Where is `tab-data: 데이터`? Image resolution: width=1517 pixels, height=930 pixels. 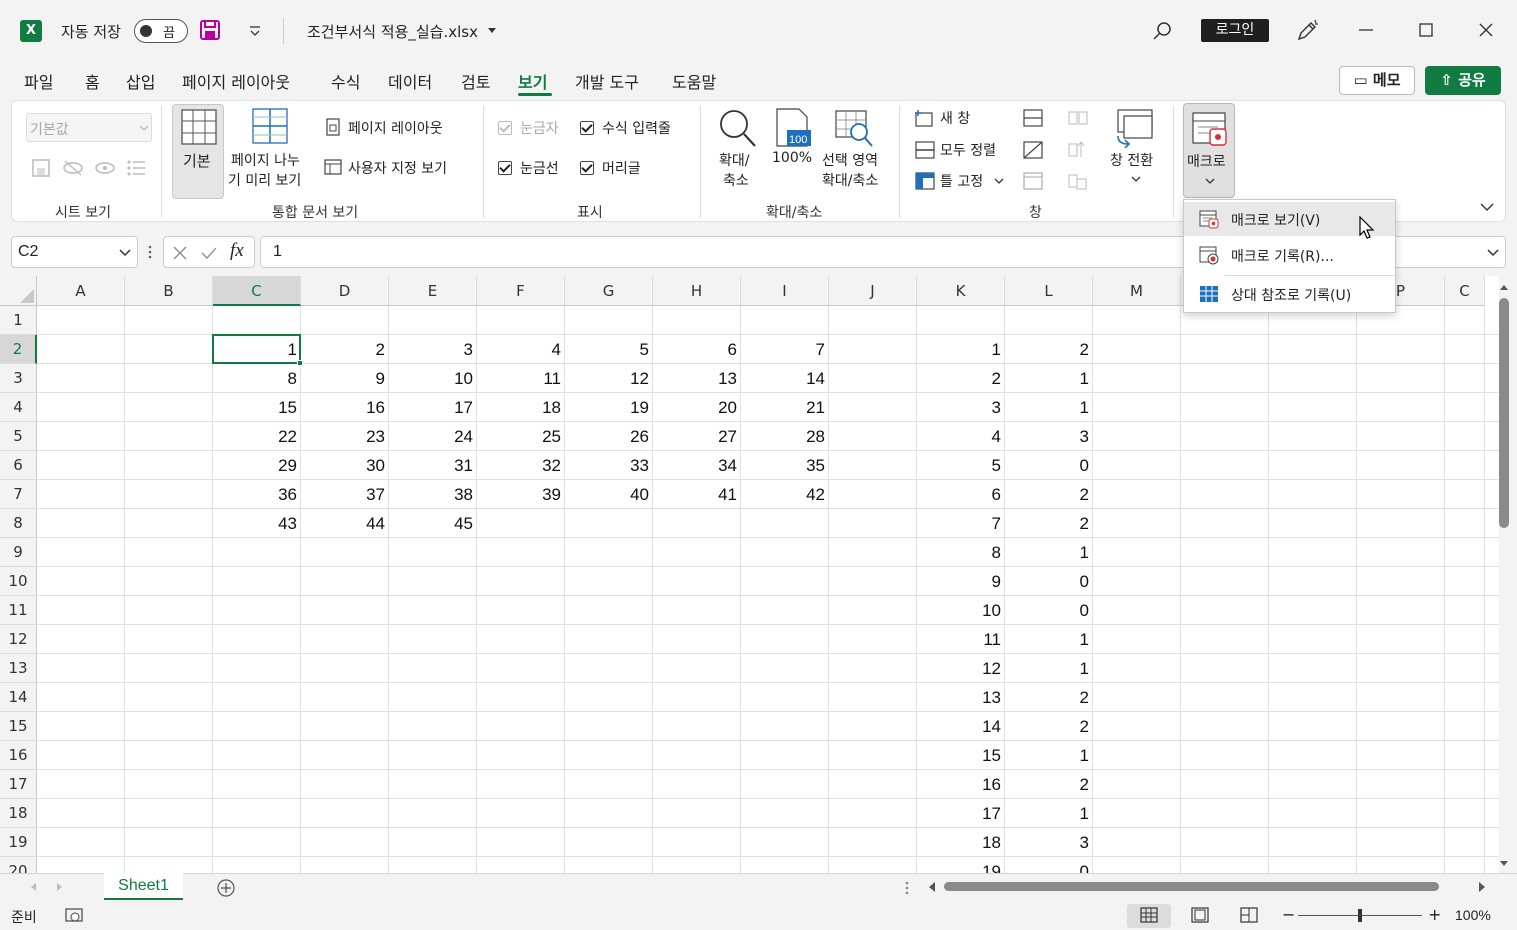
tab-data: 데이터 is located at coordinates (410, 81).